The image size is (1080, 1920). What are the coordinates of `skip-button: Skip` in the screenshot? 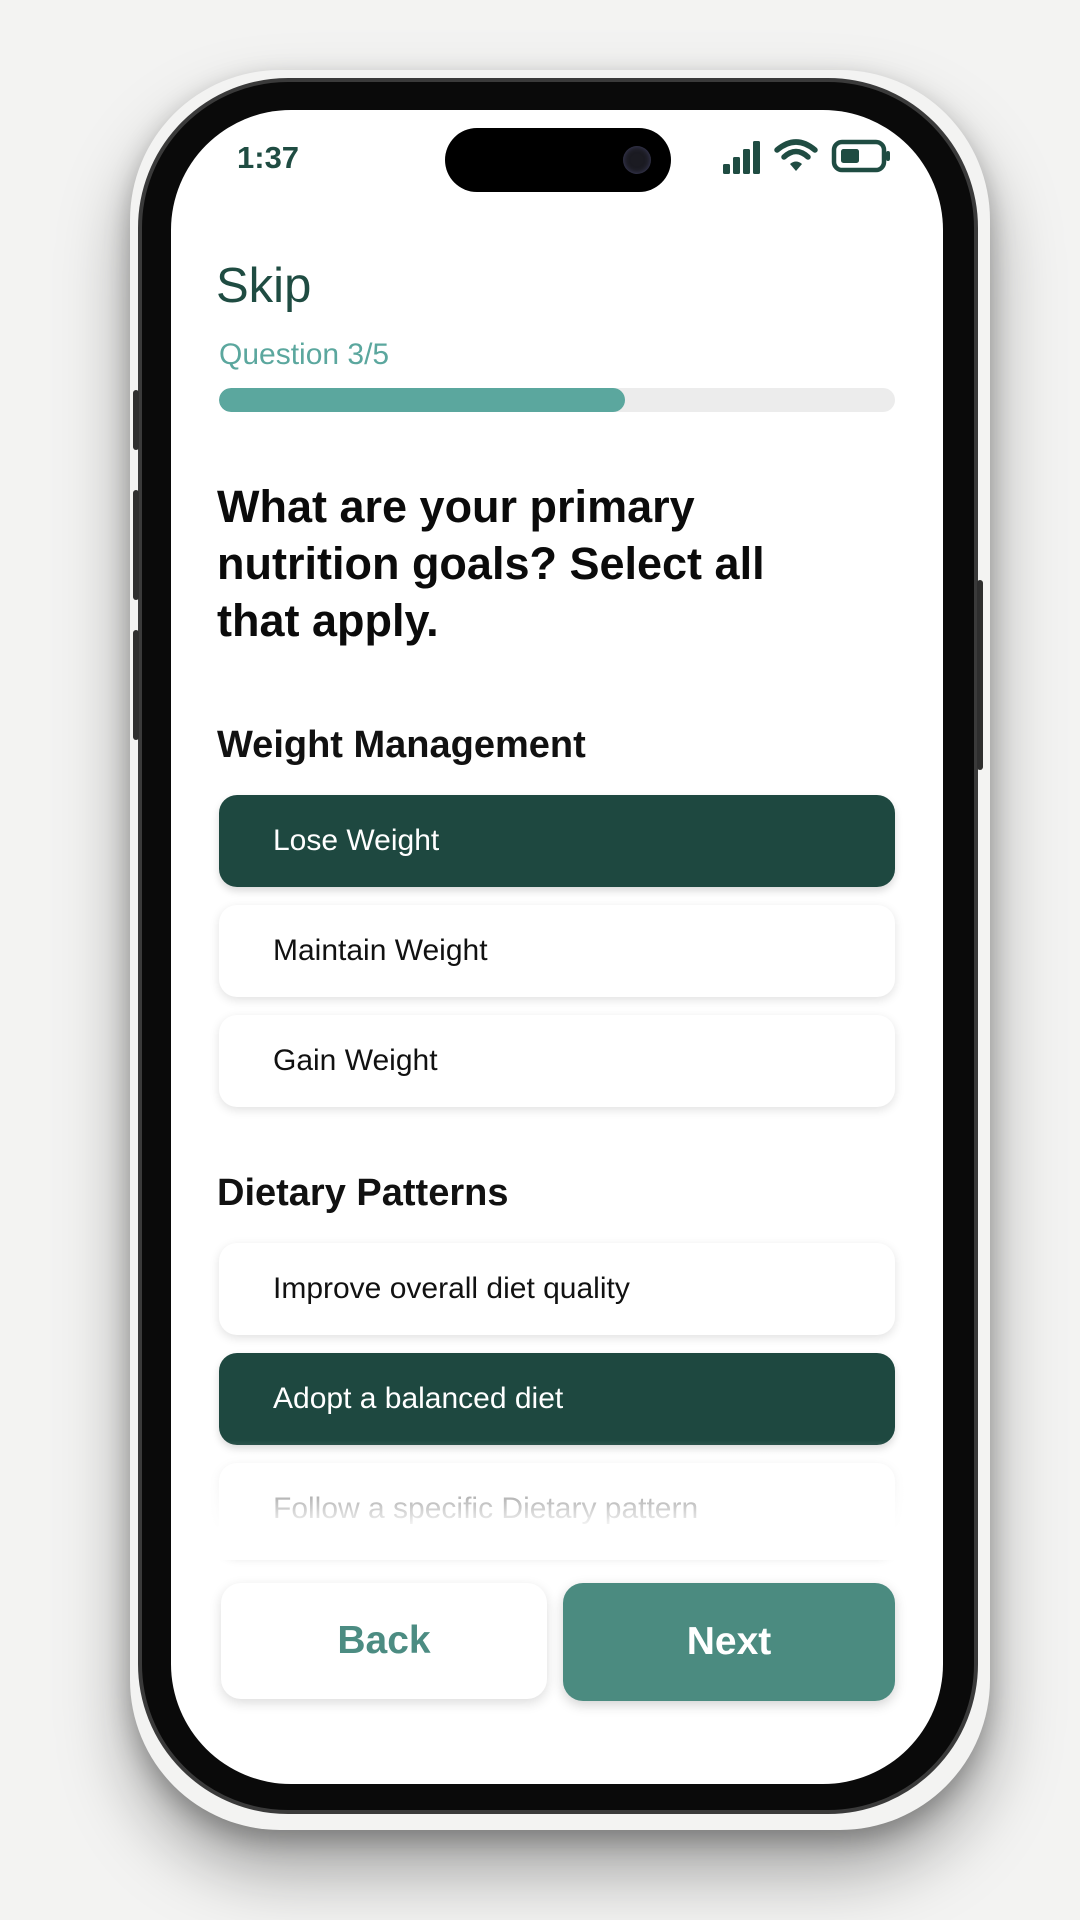 It's located at (263, 286).